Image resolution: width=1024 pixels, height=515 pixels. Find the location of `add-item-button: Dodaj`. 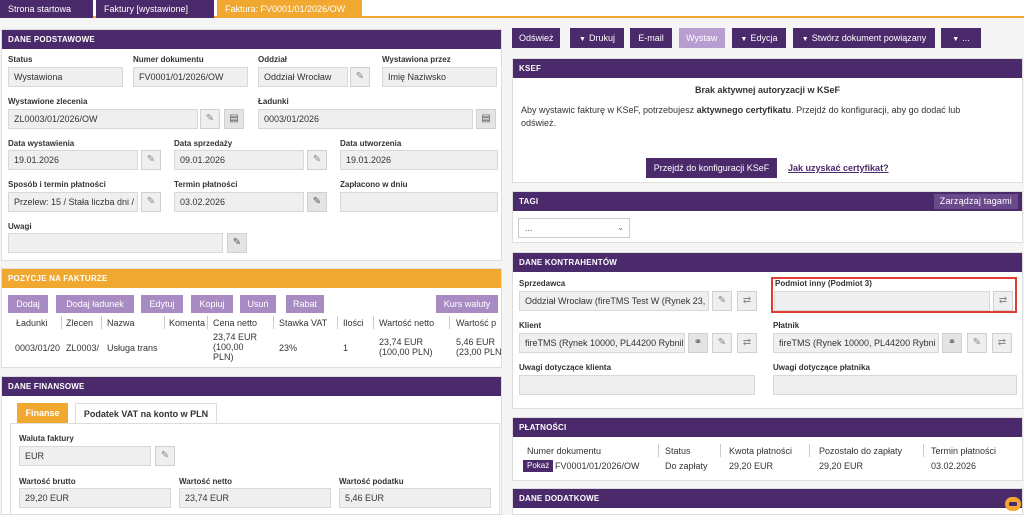

add-item-button: Dodaj is located at coordinates (28, 304).